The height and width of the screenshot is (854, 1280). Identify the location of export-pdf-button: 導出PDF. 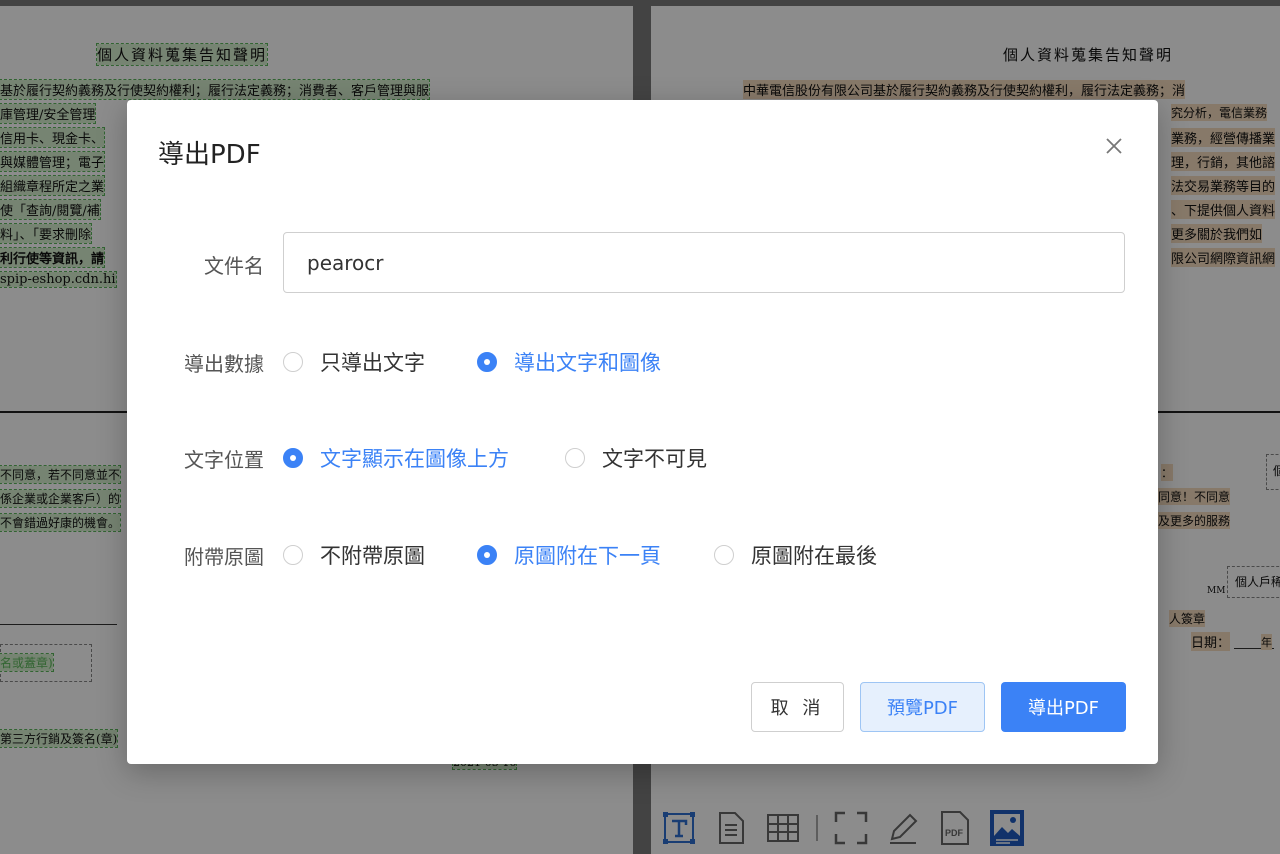
(1063, 707).